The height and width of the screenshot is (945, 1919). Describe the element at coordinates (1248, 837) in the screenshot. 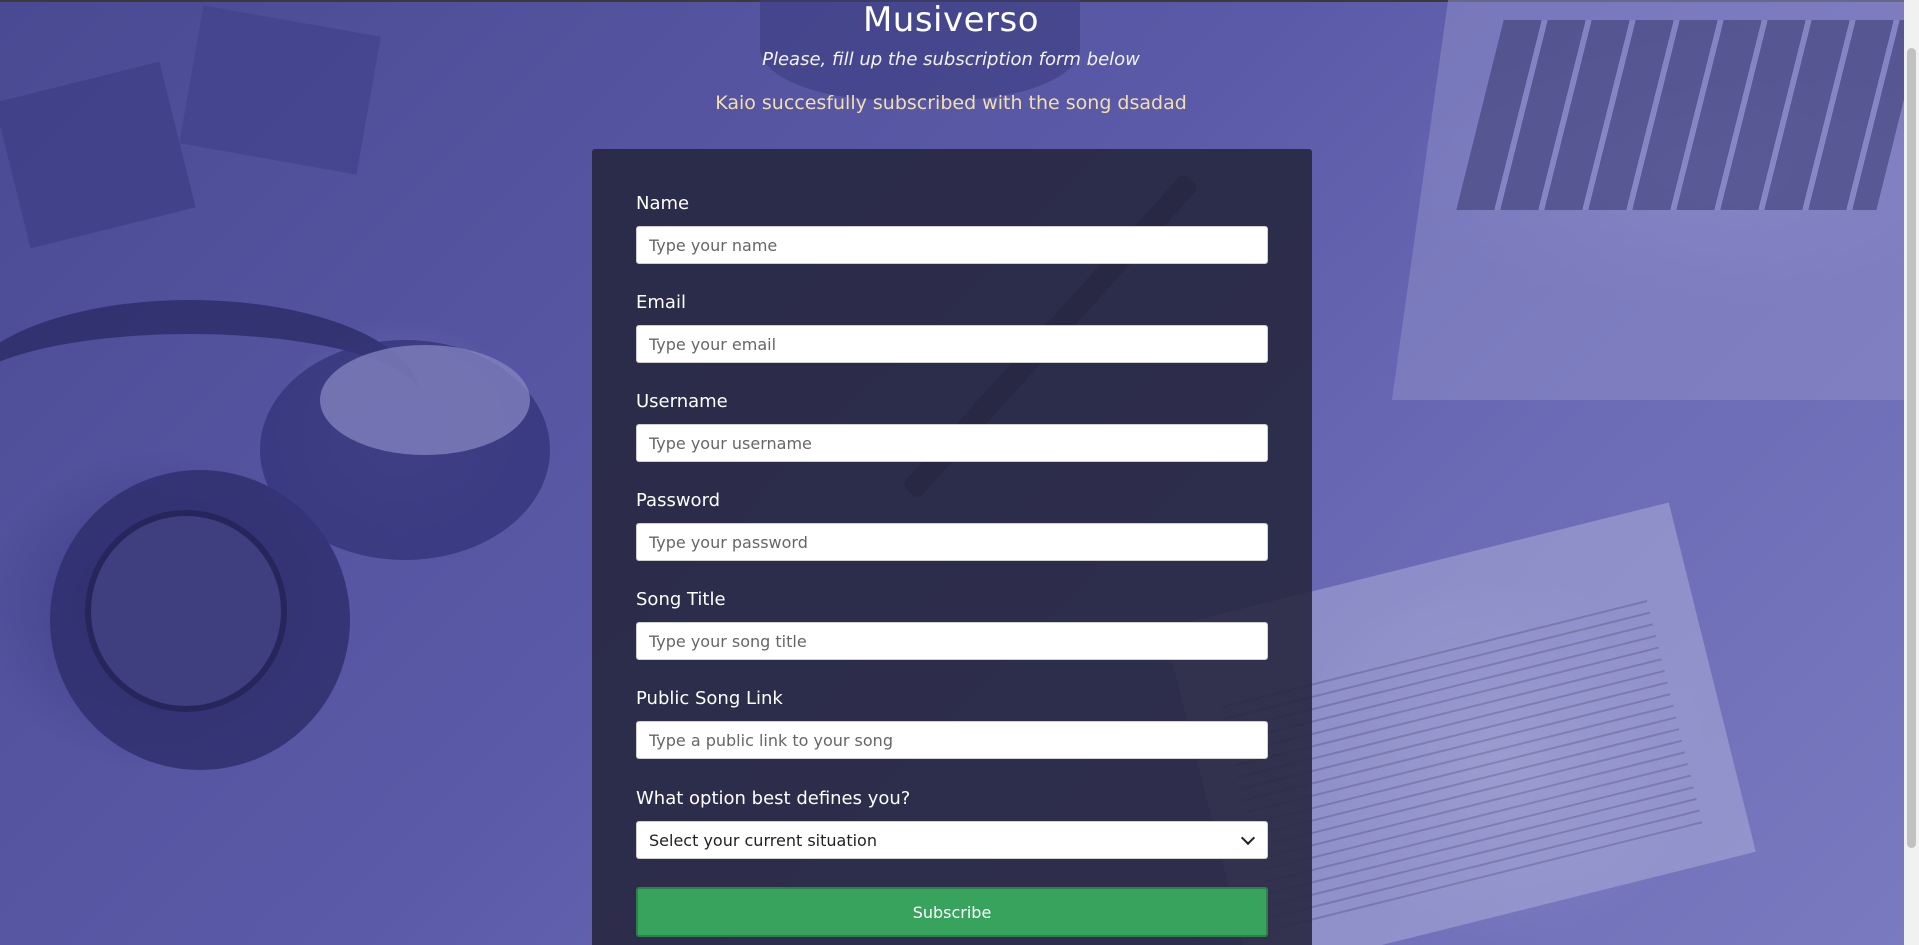

I see `chevron-down-icon` at that location.